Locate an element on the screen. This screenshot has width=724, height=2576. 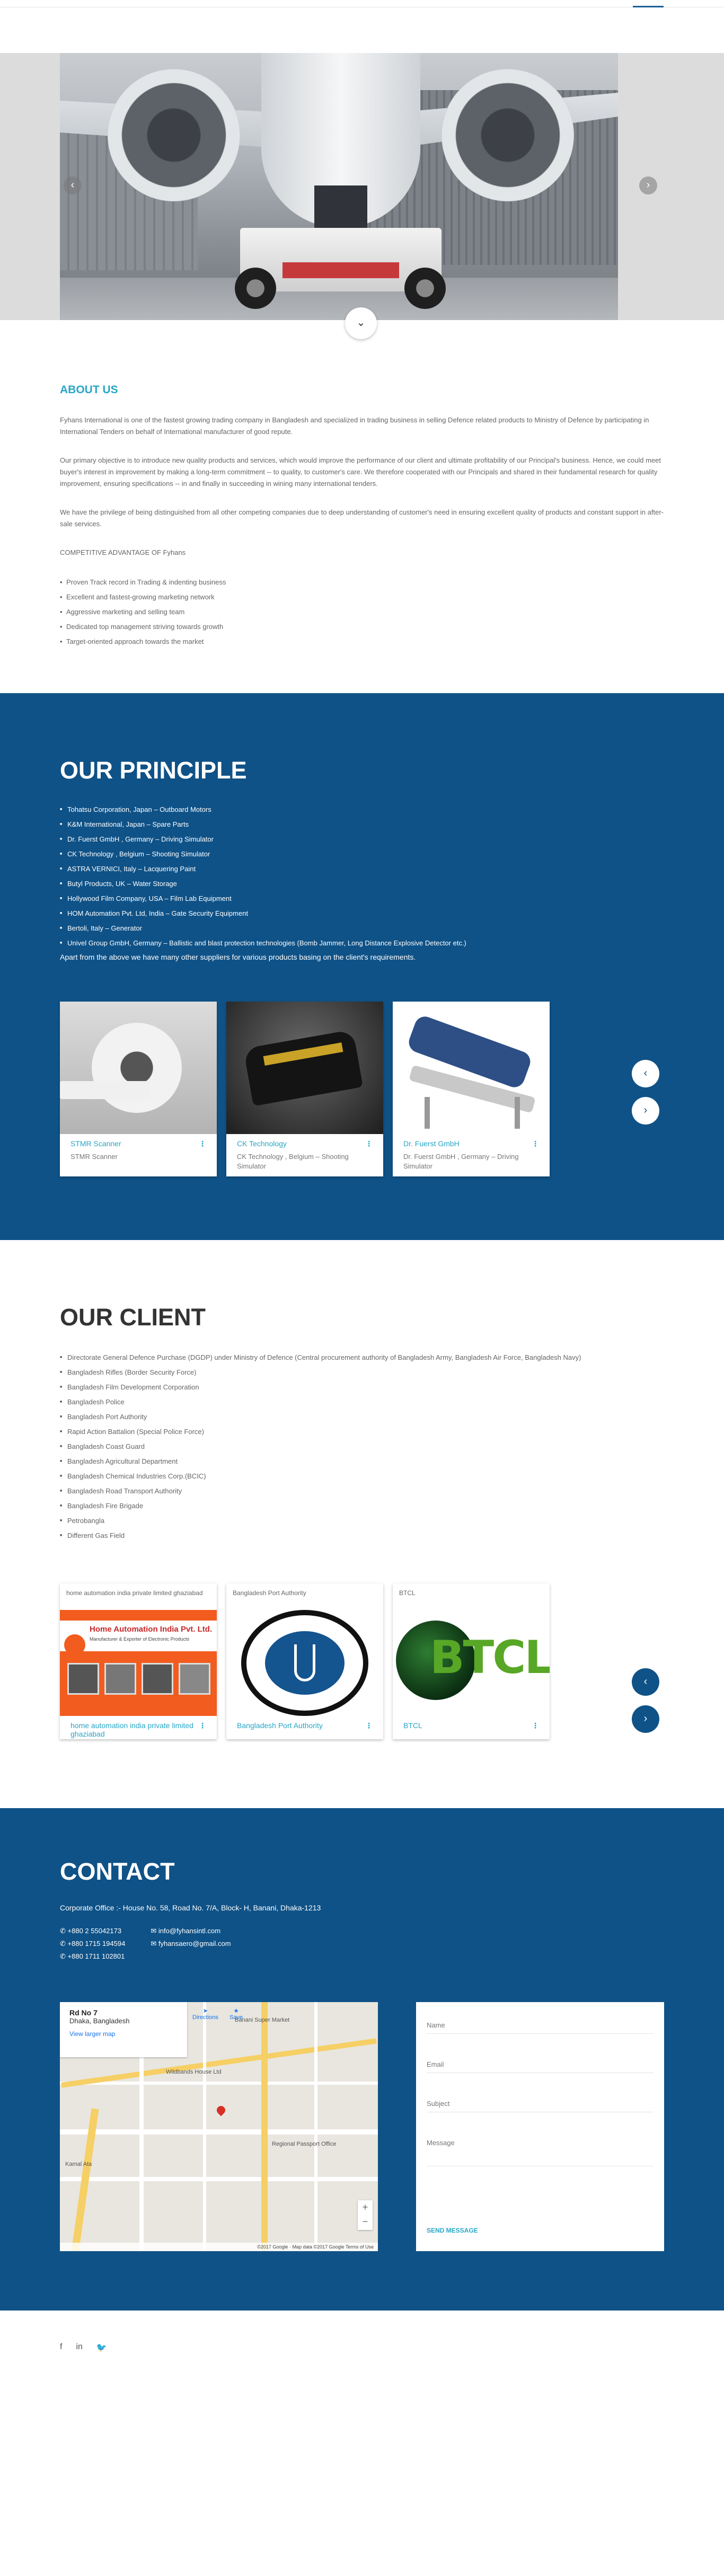
email-link: fyhansaero@gmail.com is located at coordinates (194, 1944).